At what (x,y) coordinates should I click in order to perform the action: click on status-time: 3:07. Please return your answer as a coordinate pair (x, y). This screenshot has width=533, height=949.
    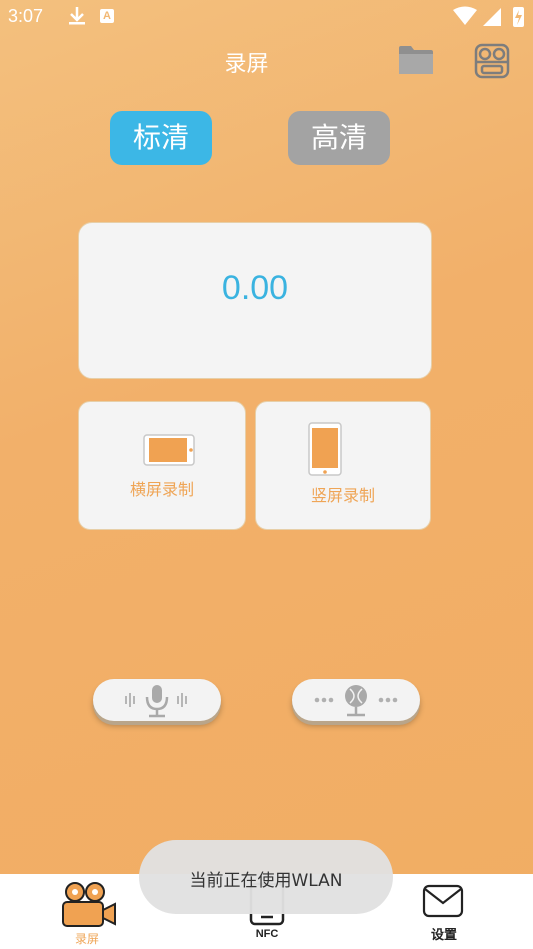
    Looking at the image, I should click on (26, 16).